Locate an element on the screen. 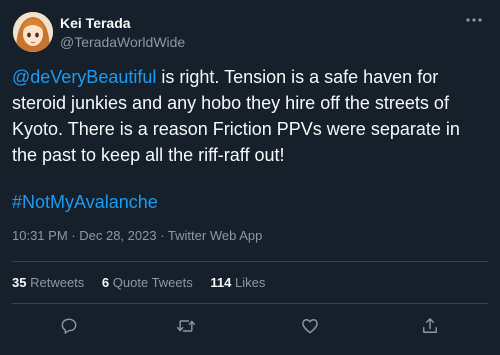 Image resolution: width=500 pixels, height=355 pixels. hashtag-link: #NotMyAvalanche is located at coordinates (85, 202).